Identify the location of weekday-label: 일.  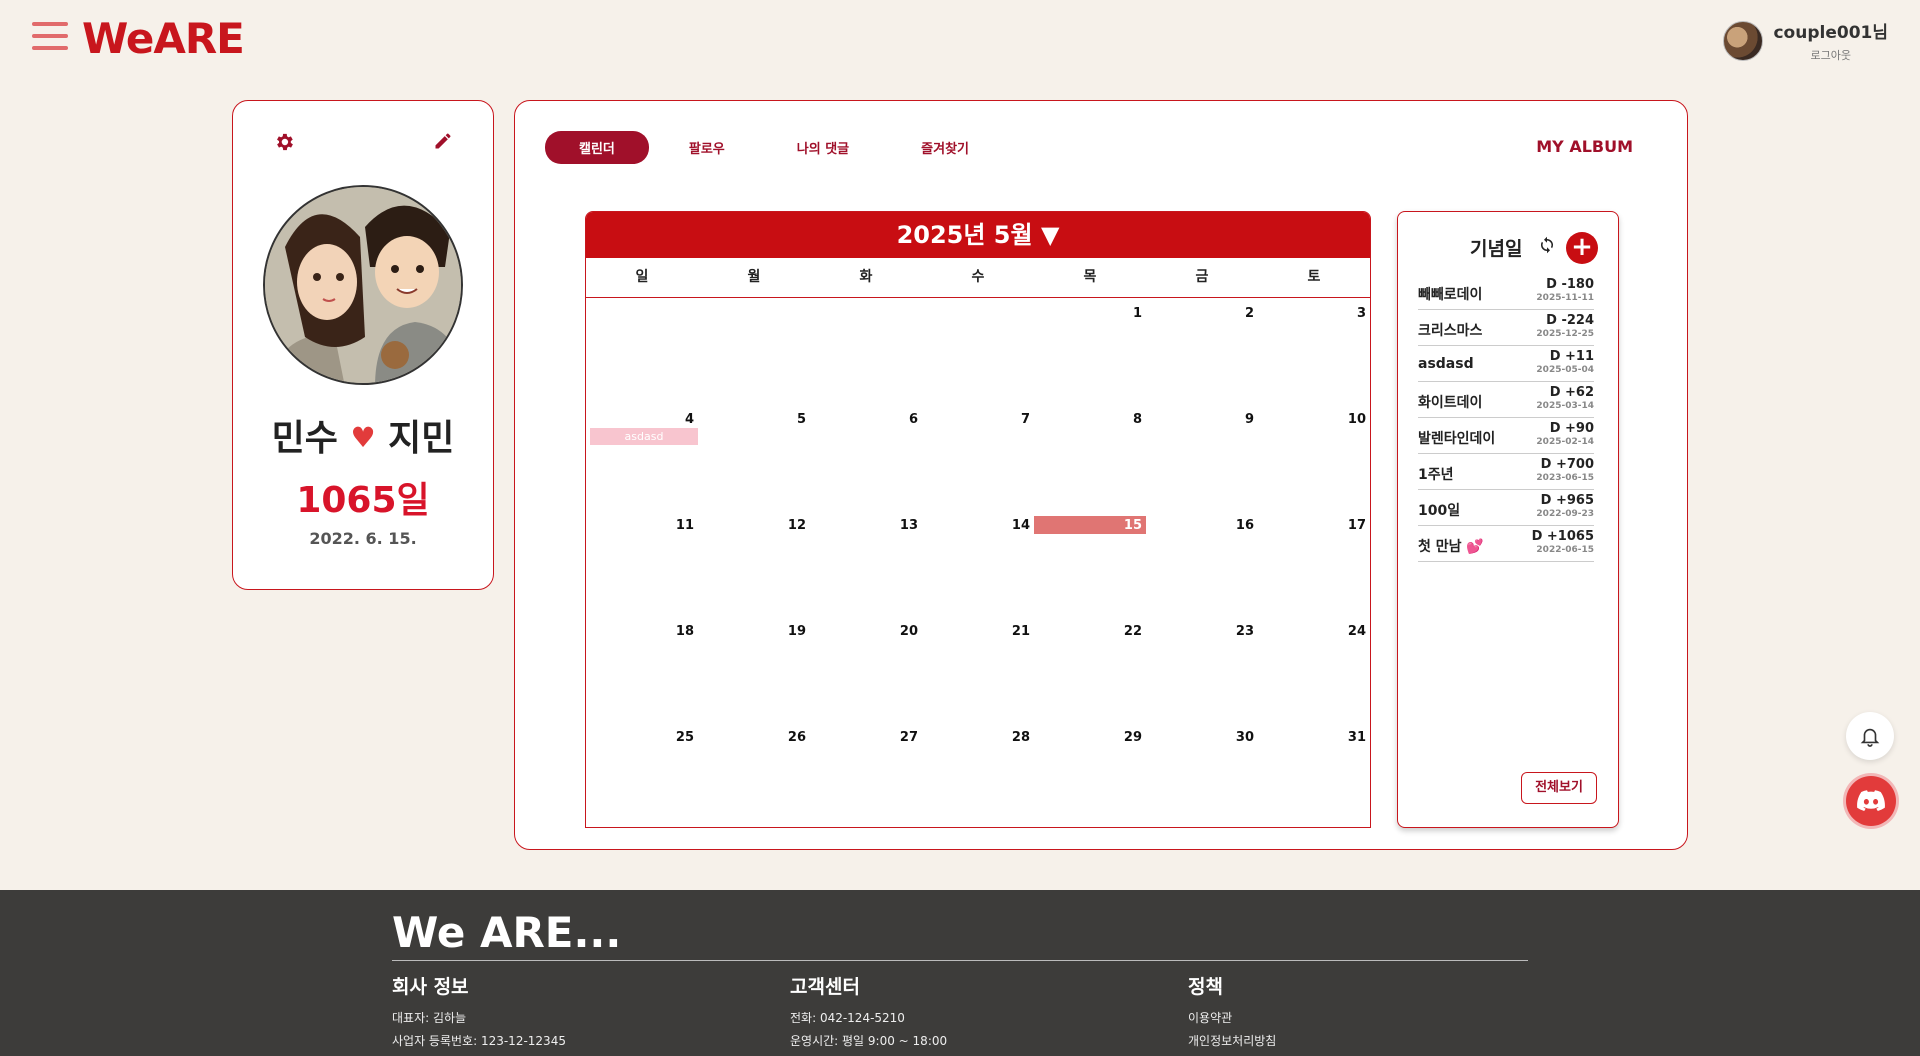
(642, 277).